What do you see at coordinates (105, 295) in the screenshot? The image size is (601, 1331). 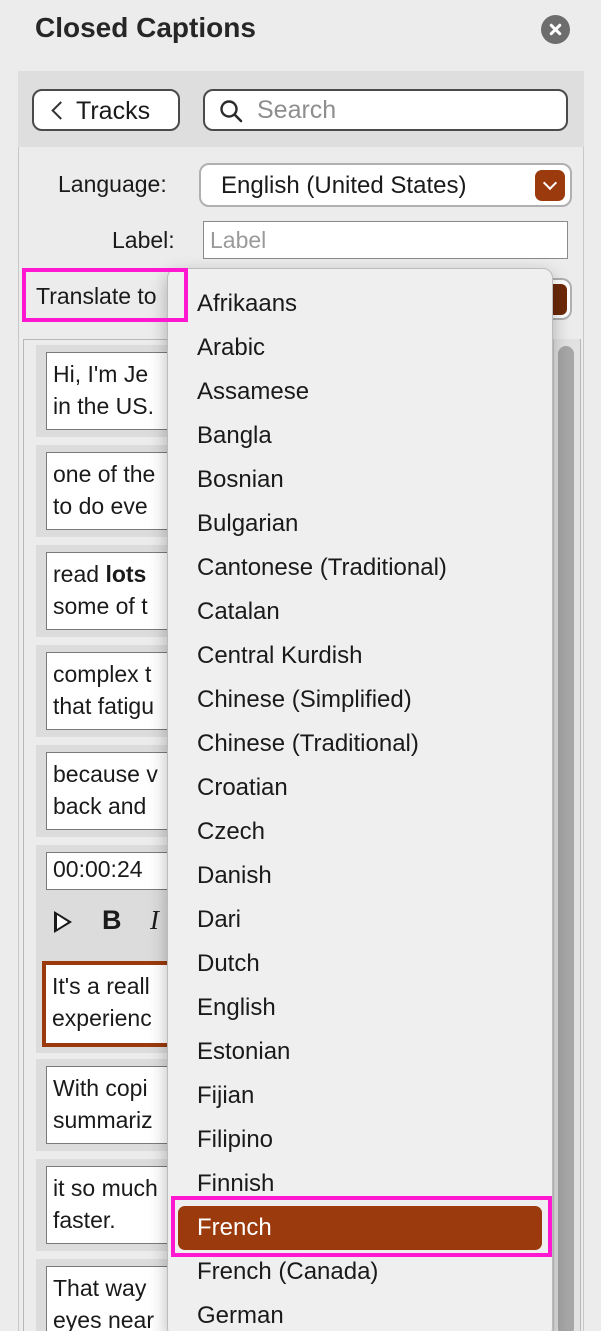 I see `translate-label-highlight` at bounding box center [105, 295].